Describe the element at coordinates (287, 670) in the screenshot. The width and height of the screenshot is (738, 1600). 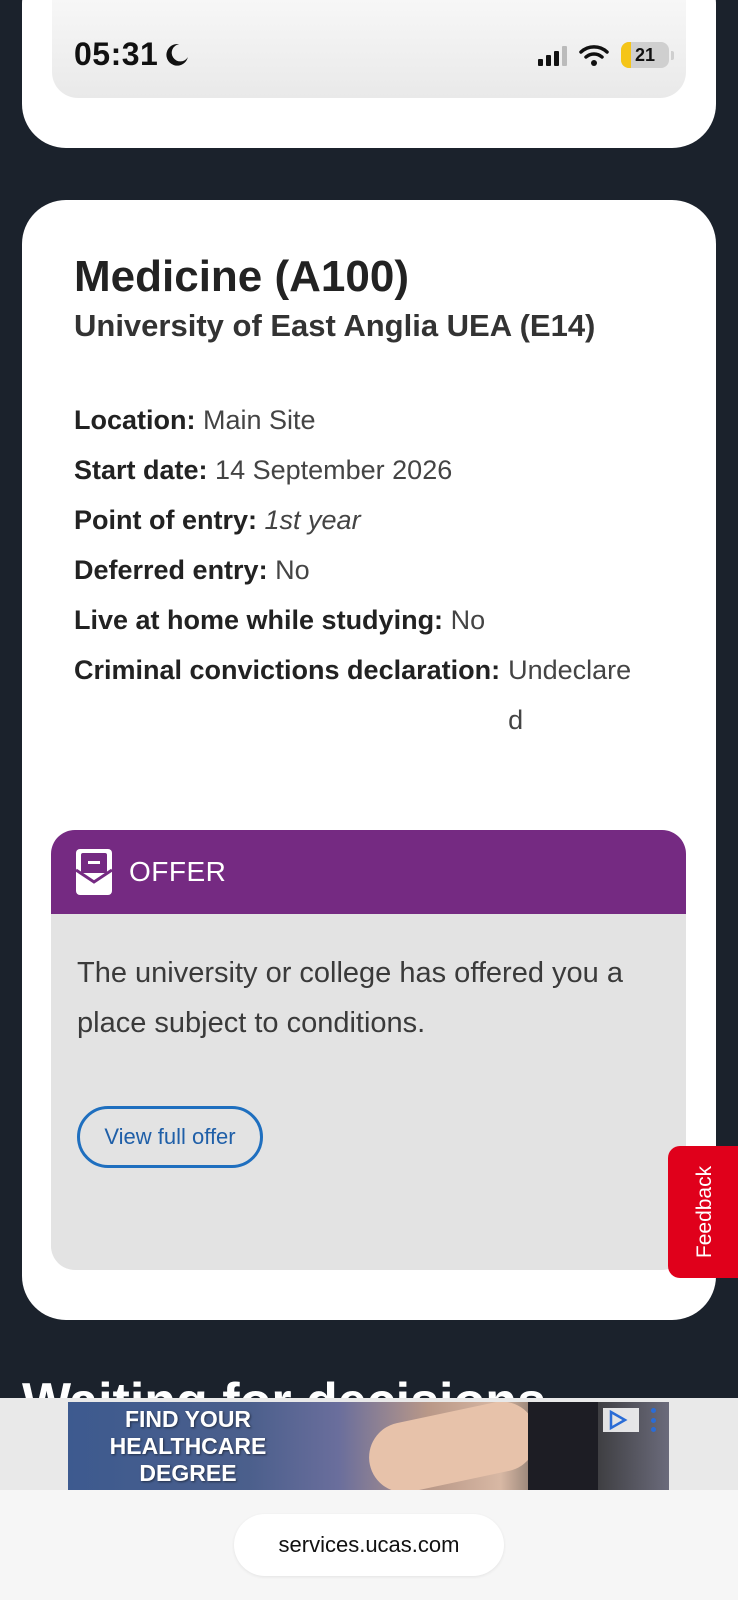
I see `detail-label: Criminal convictions declaration:` at that location.